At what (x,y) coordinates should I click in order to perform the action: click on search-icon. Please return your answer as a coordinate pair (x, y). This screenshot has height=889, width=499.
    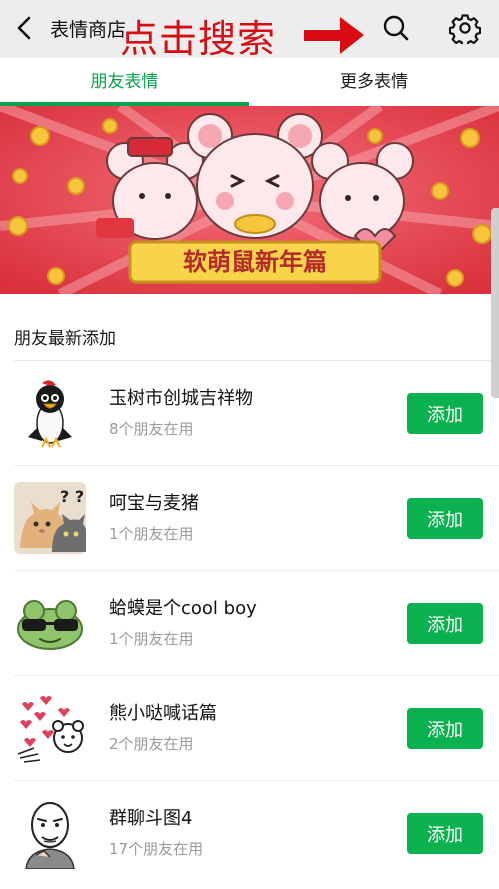
    Looking at the image, I should click on (396, 28).